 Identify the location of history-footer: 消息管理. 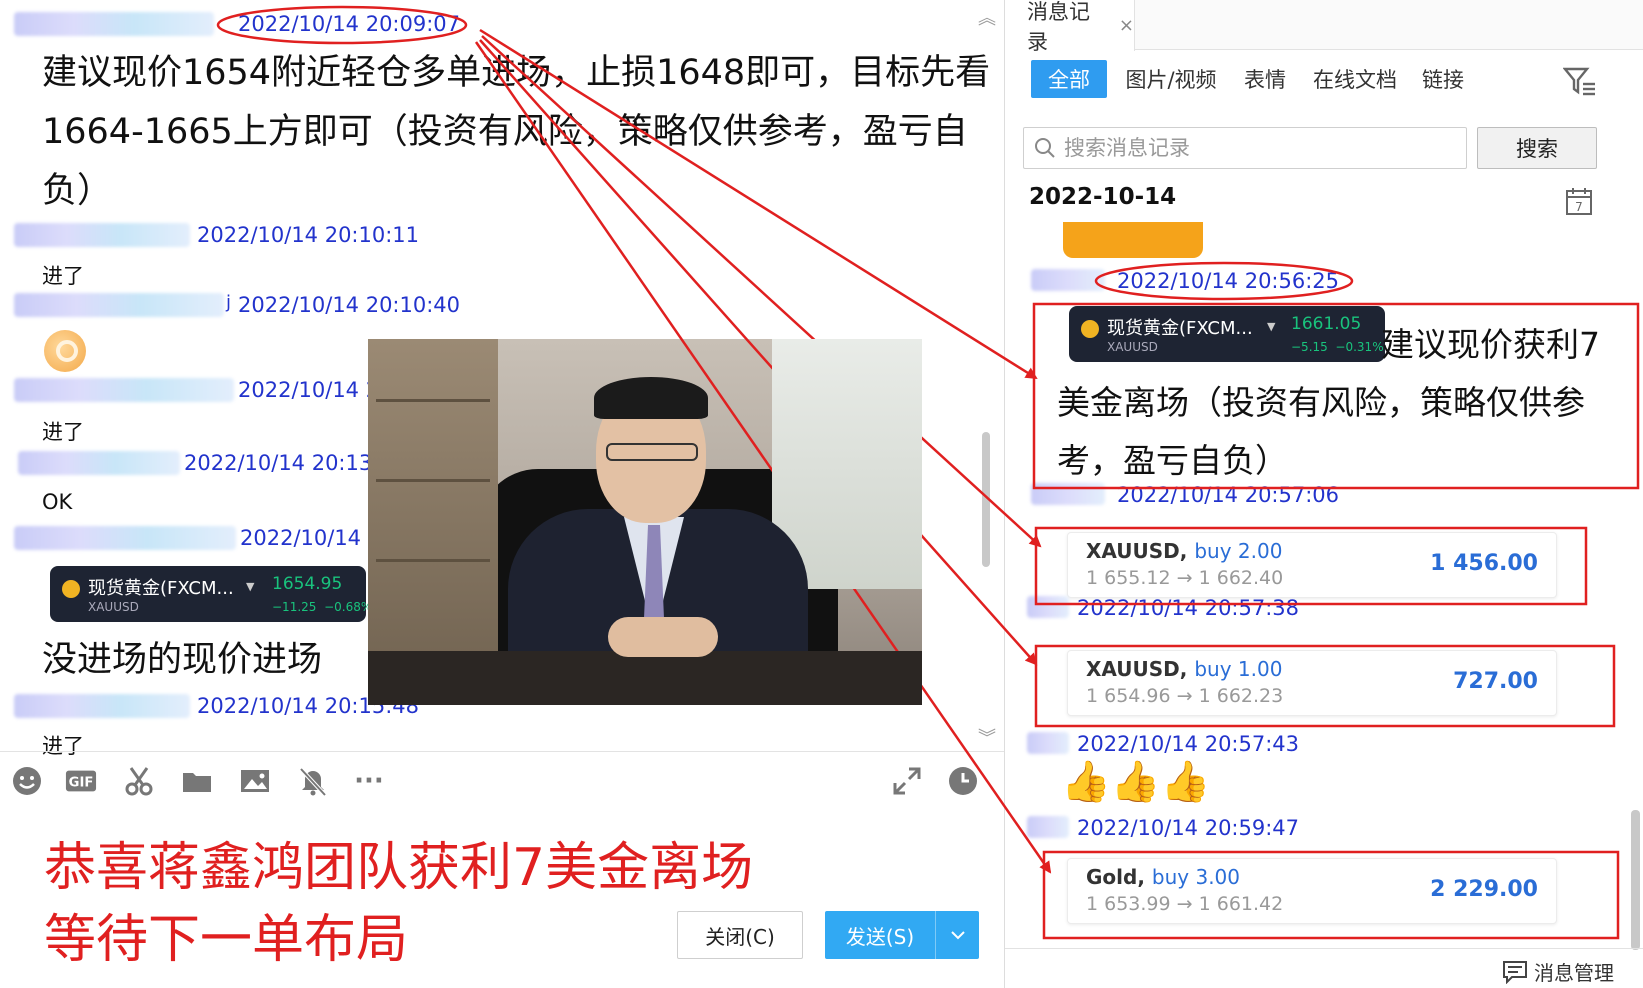
(1324, 968).